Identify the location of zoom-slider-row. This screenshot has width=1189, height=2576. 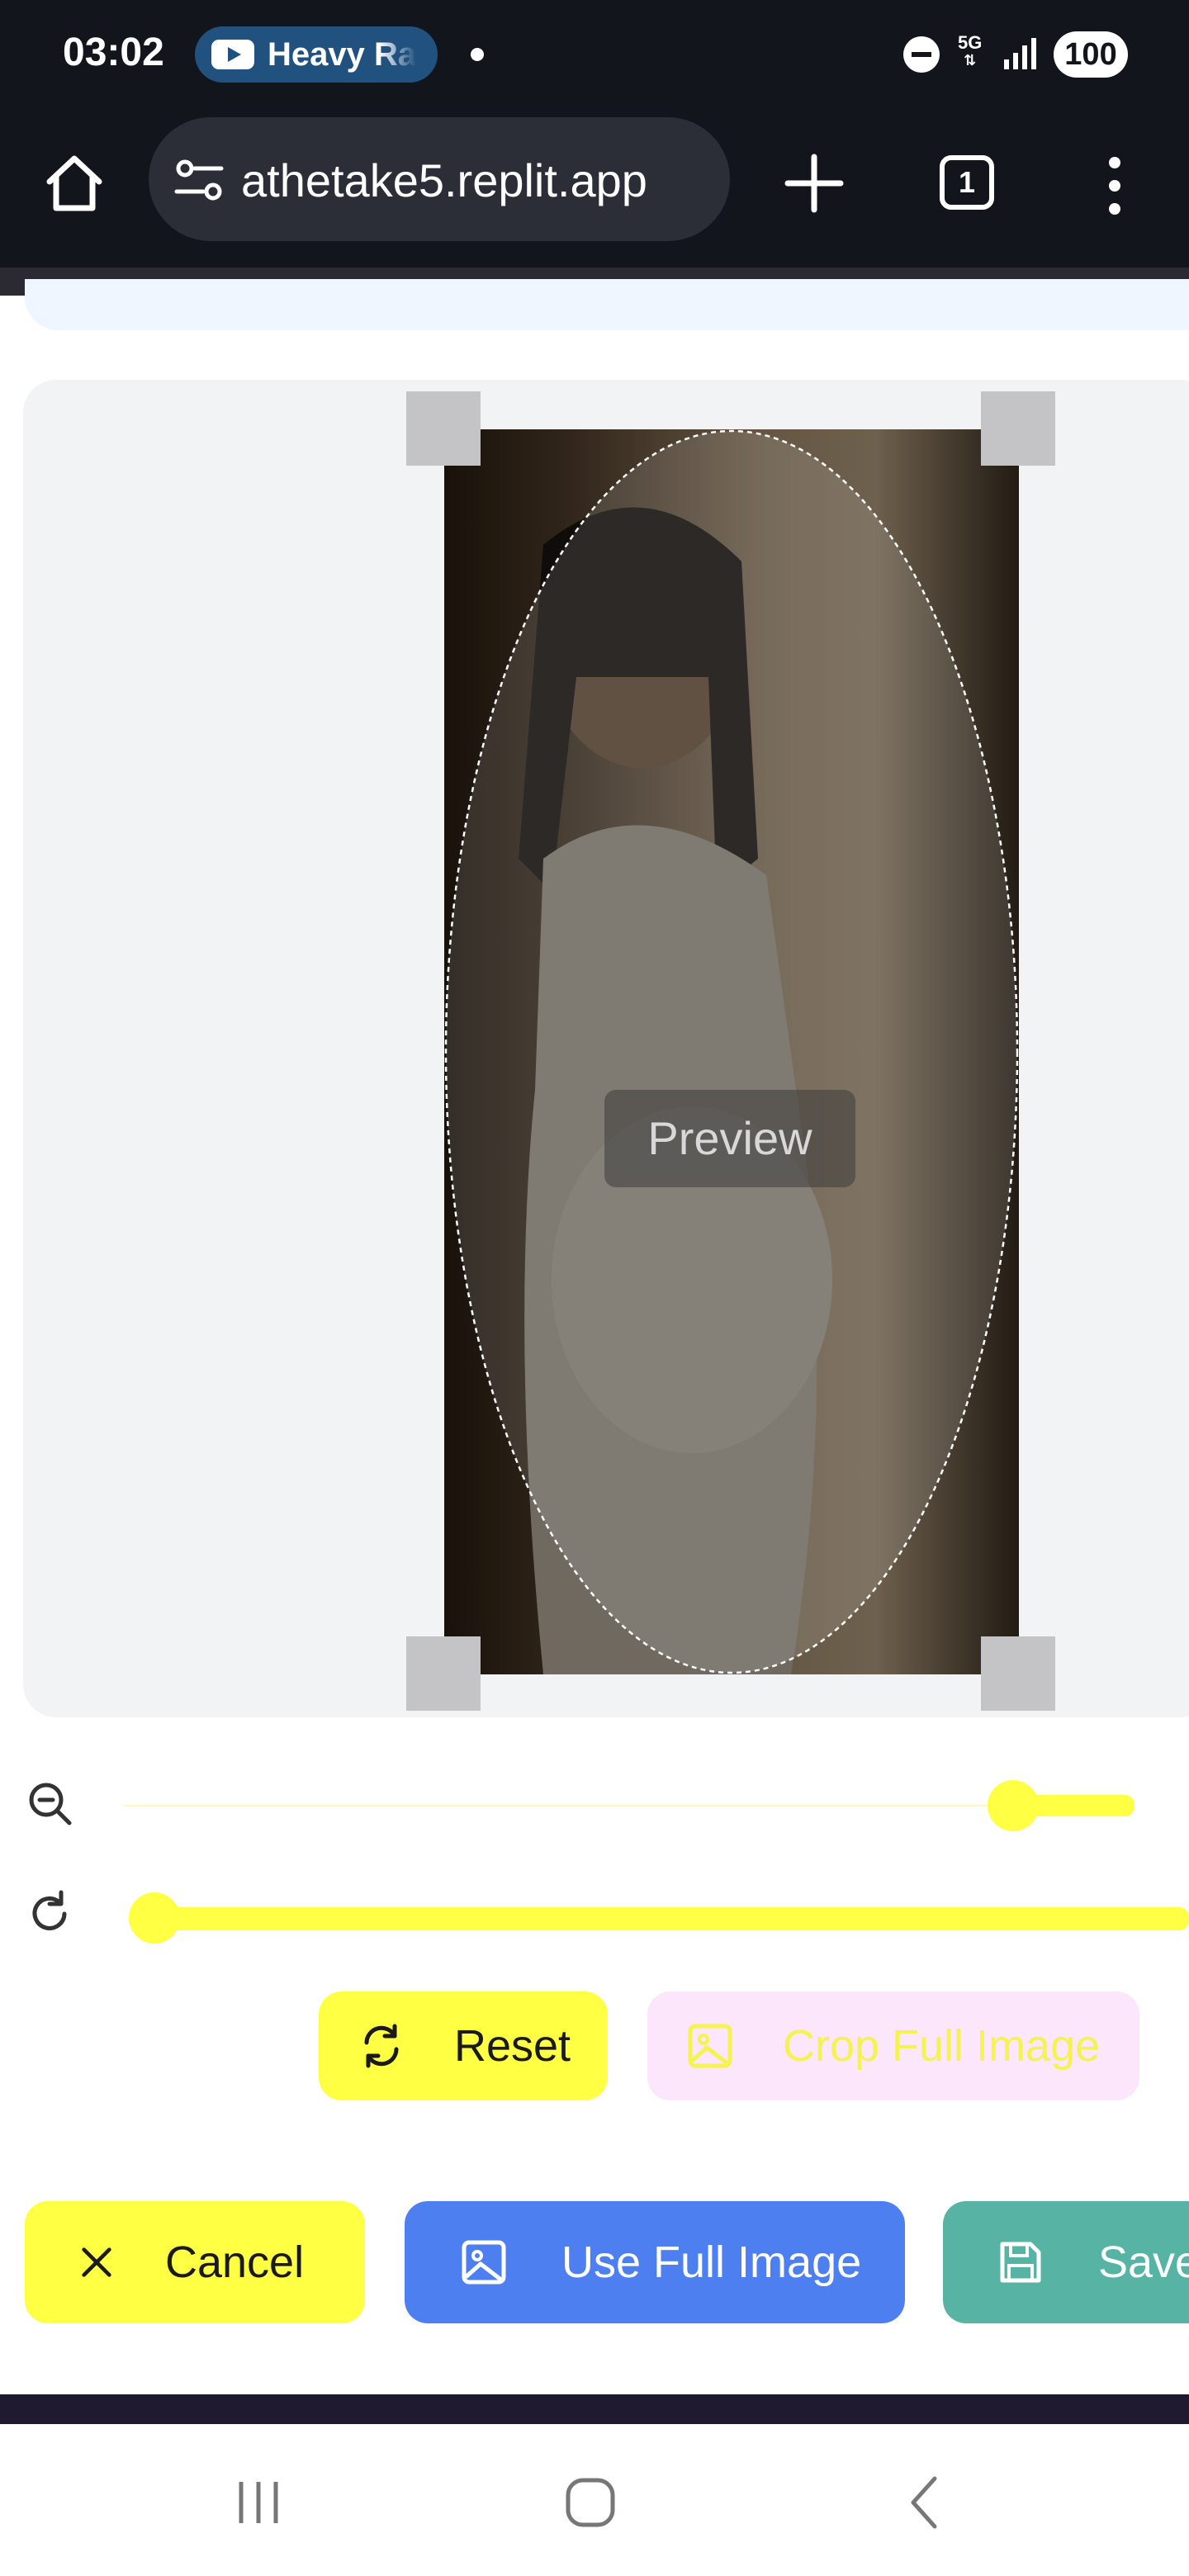
(594, 1805).